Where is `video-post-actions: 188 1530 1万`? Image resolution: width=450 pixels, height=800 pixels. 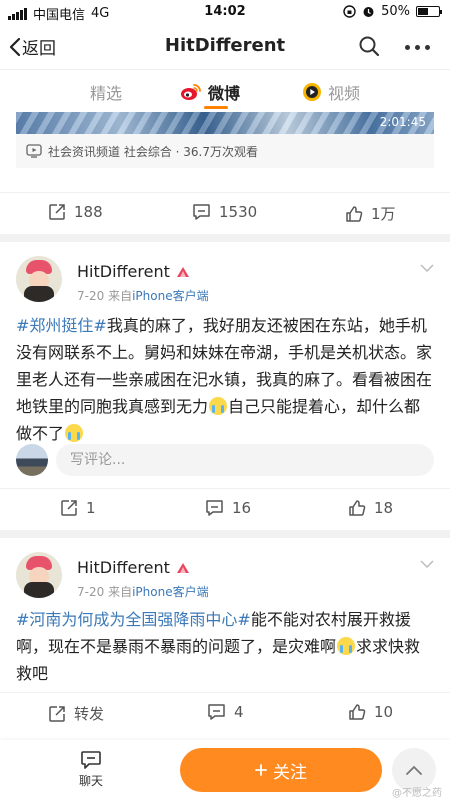 video-post-actions: 188 1530 1万 is located at coordinates (225, 212).